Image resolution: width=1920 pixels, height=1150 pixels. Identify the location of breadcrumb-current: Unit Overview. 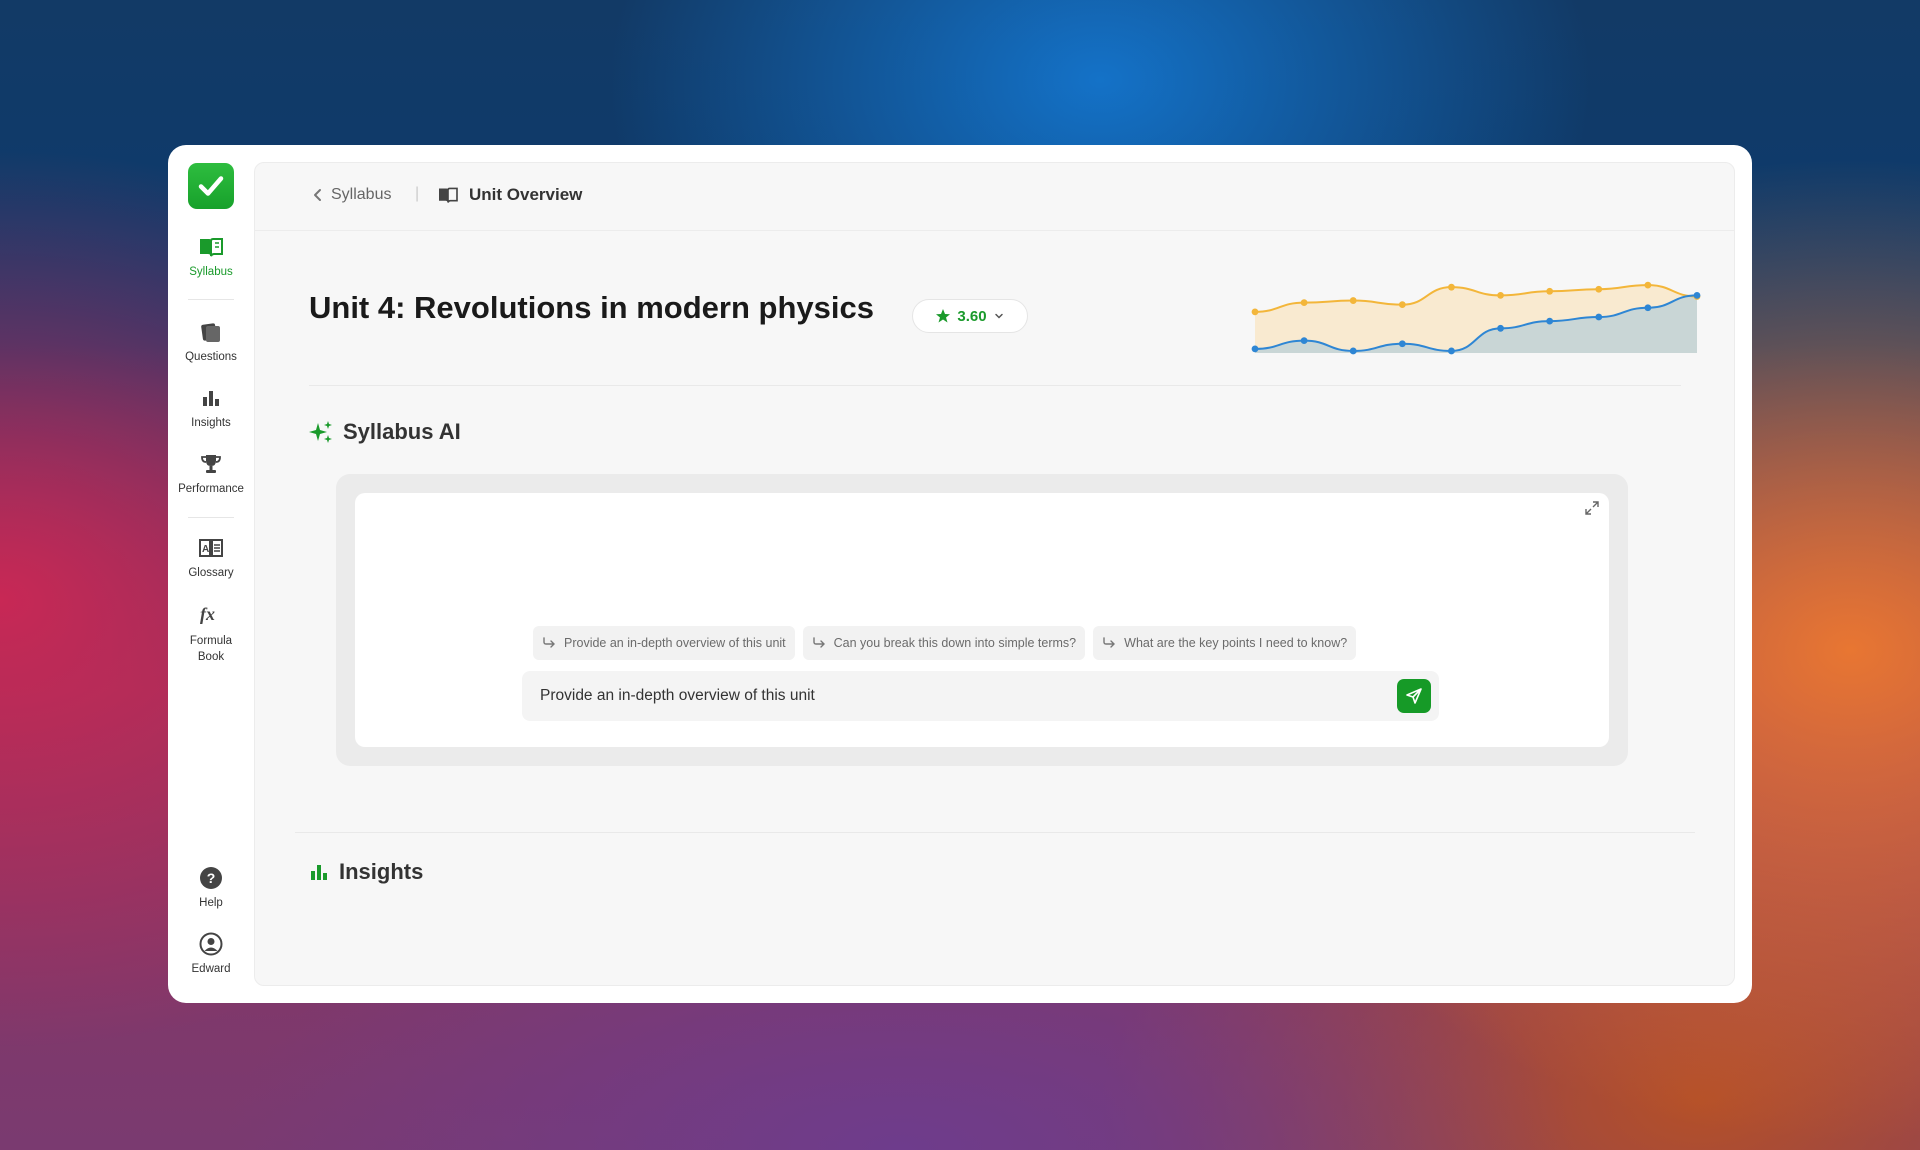
(509, 195).